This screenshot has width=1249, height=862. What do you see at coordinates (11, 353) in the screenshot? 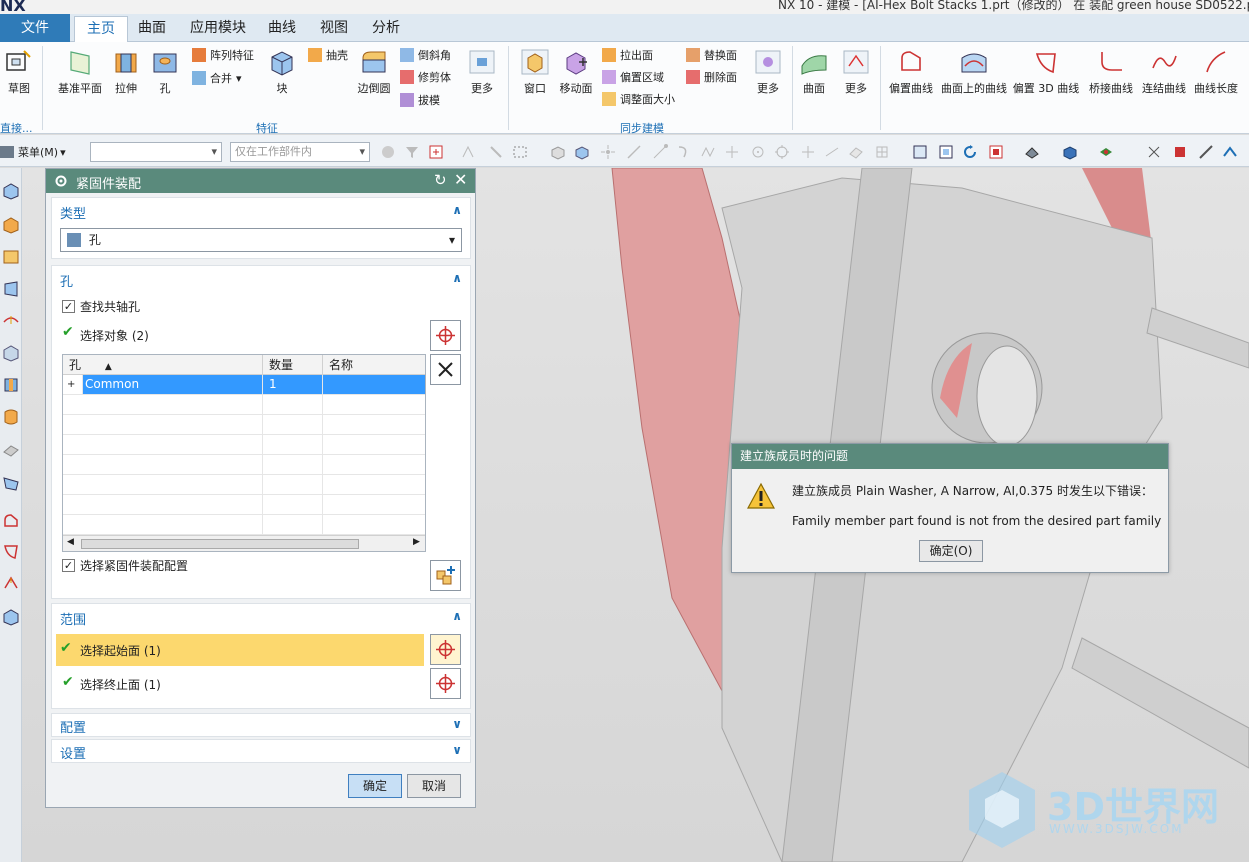
I see `web-browser-icon` at bounding box center [11, 353].